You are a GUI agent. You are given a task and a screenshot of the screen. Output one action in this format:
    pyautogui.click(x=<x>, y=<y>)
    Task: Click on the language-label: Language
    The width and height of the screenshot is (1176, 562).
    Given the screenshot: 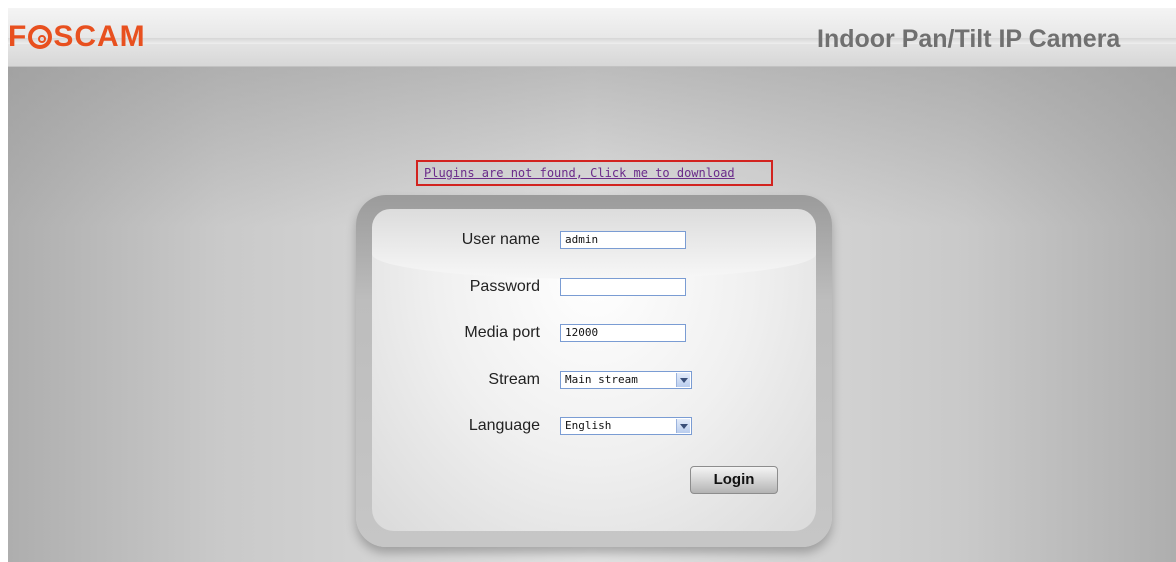 What is the action you would take?
    pyautogui.click(x=504, y=425)
    